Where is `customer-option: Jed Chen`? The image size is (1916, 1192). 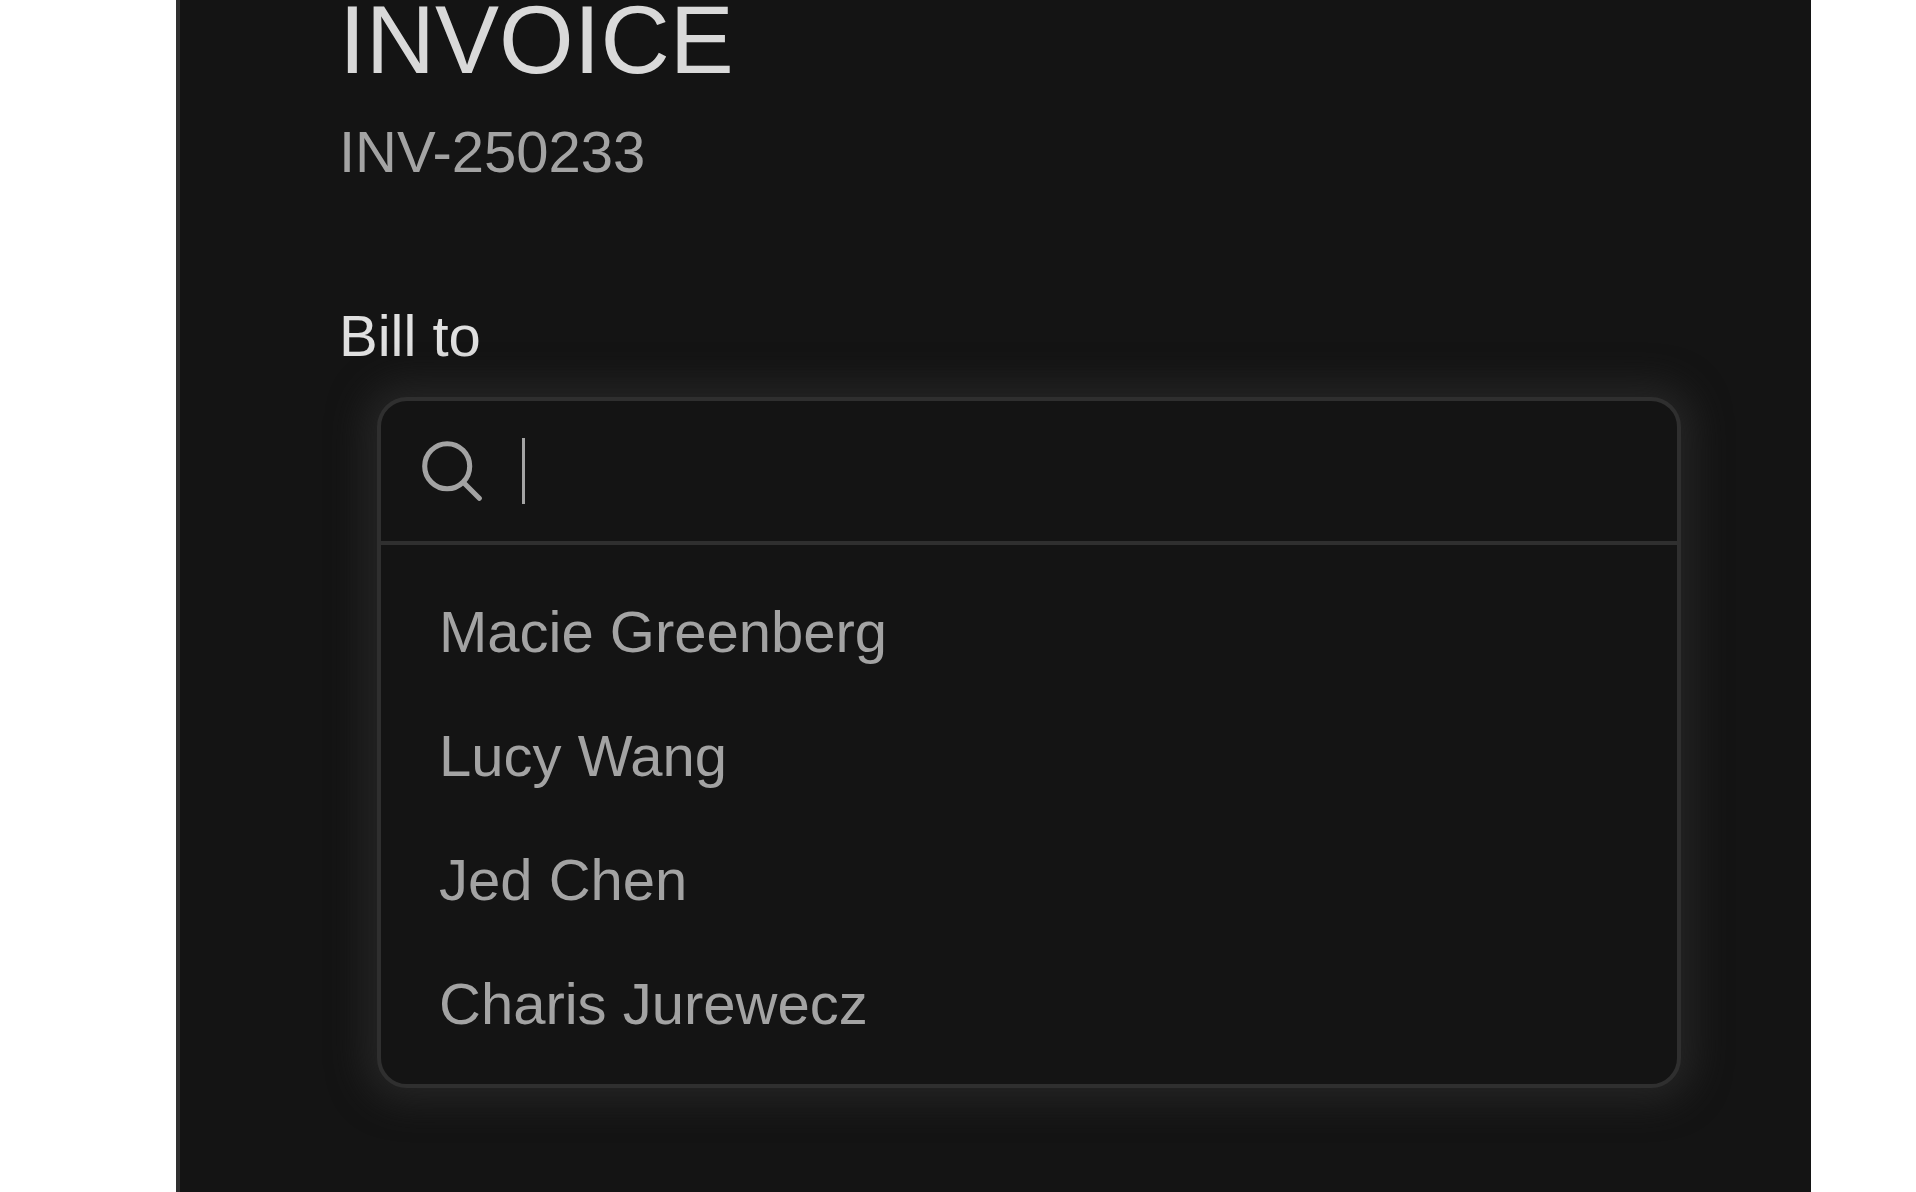 customer-option: Jed Chen is located at coordinates (1029, 880).